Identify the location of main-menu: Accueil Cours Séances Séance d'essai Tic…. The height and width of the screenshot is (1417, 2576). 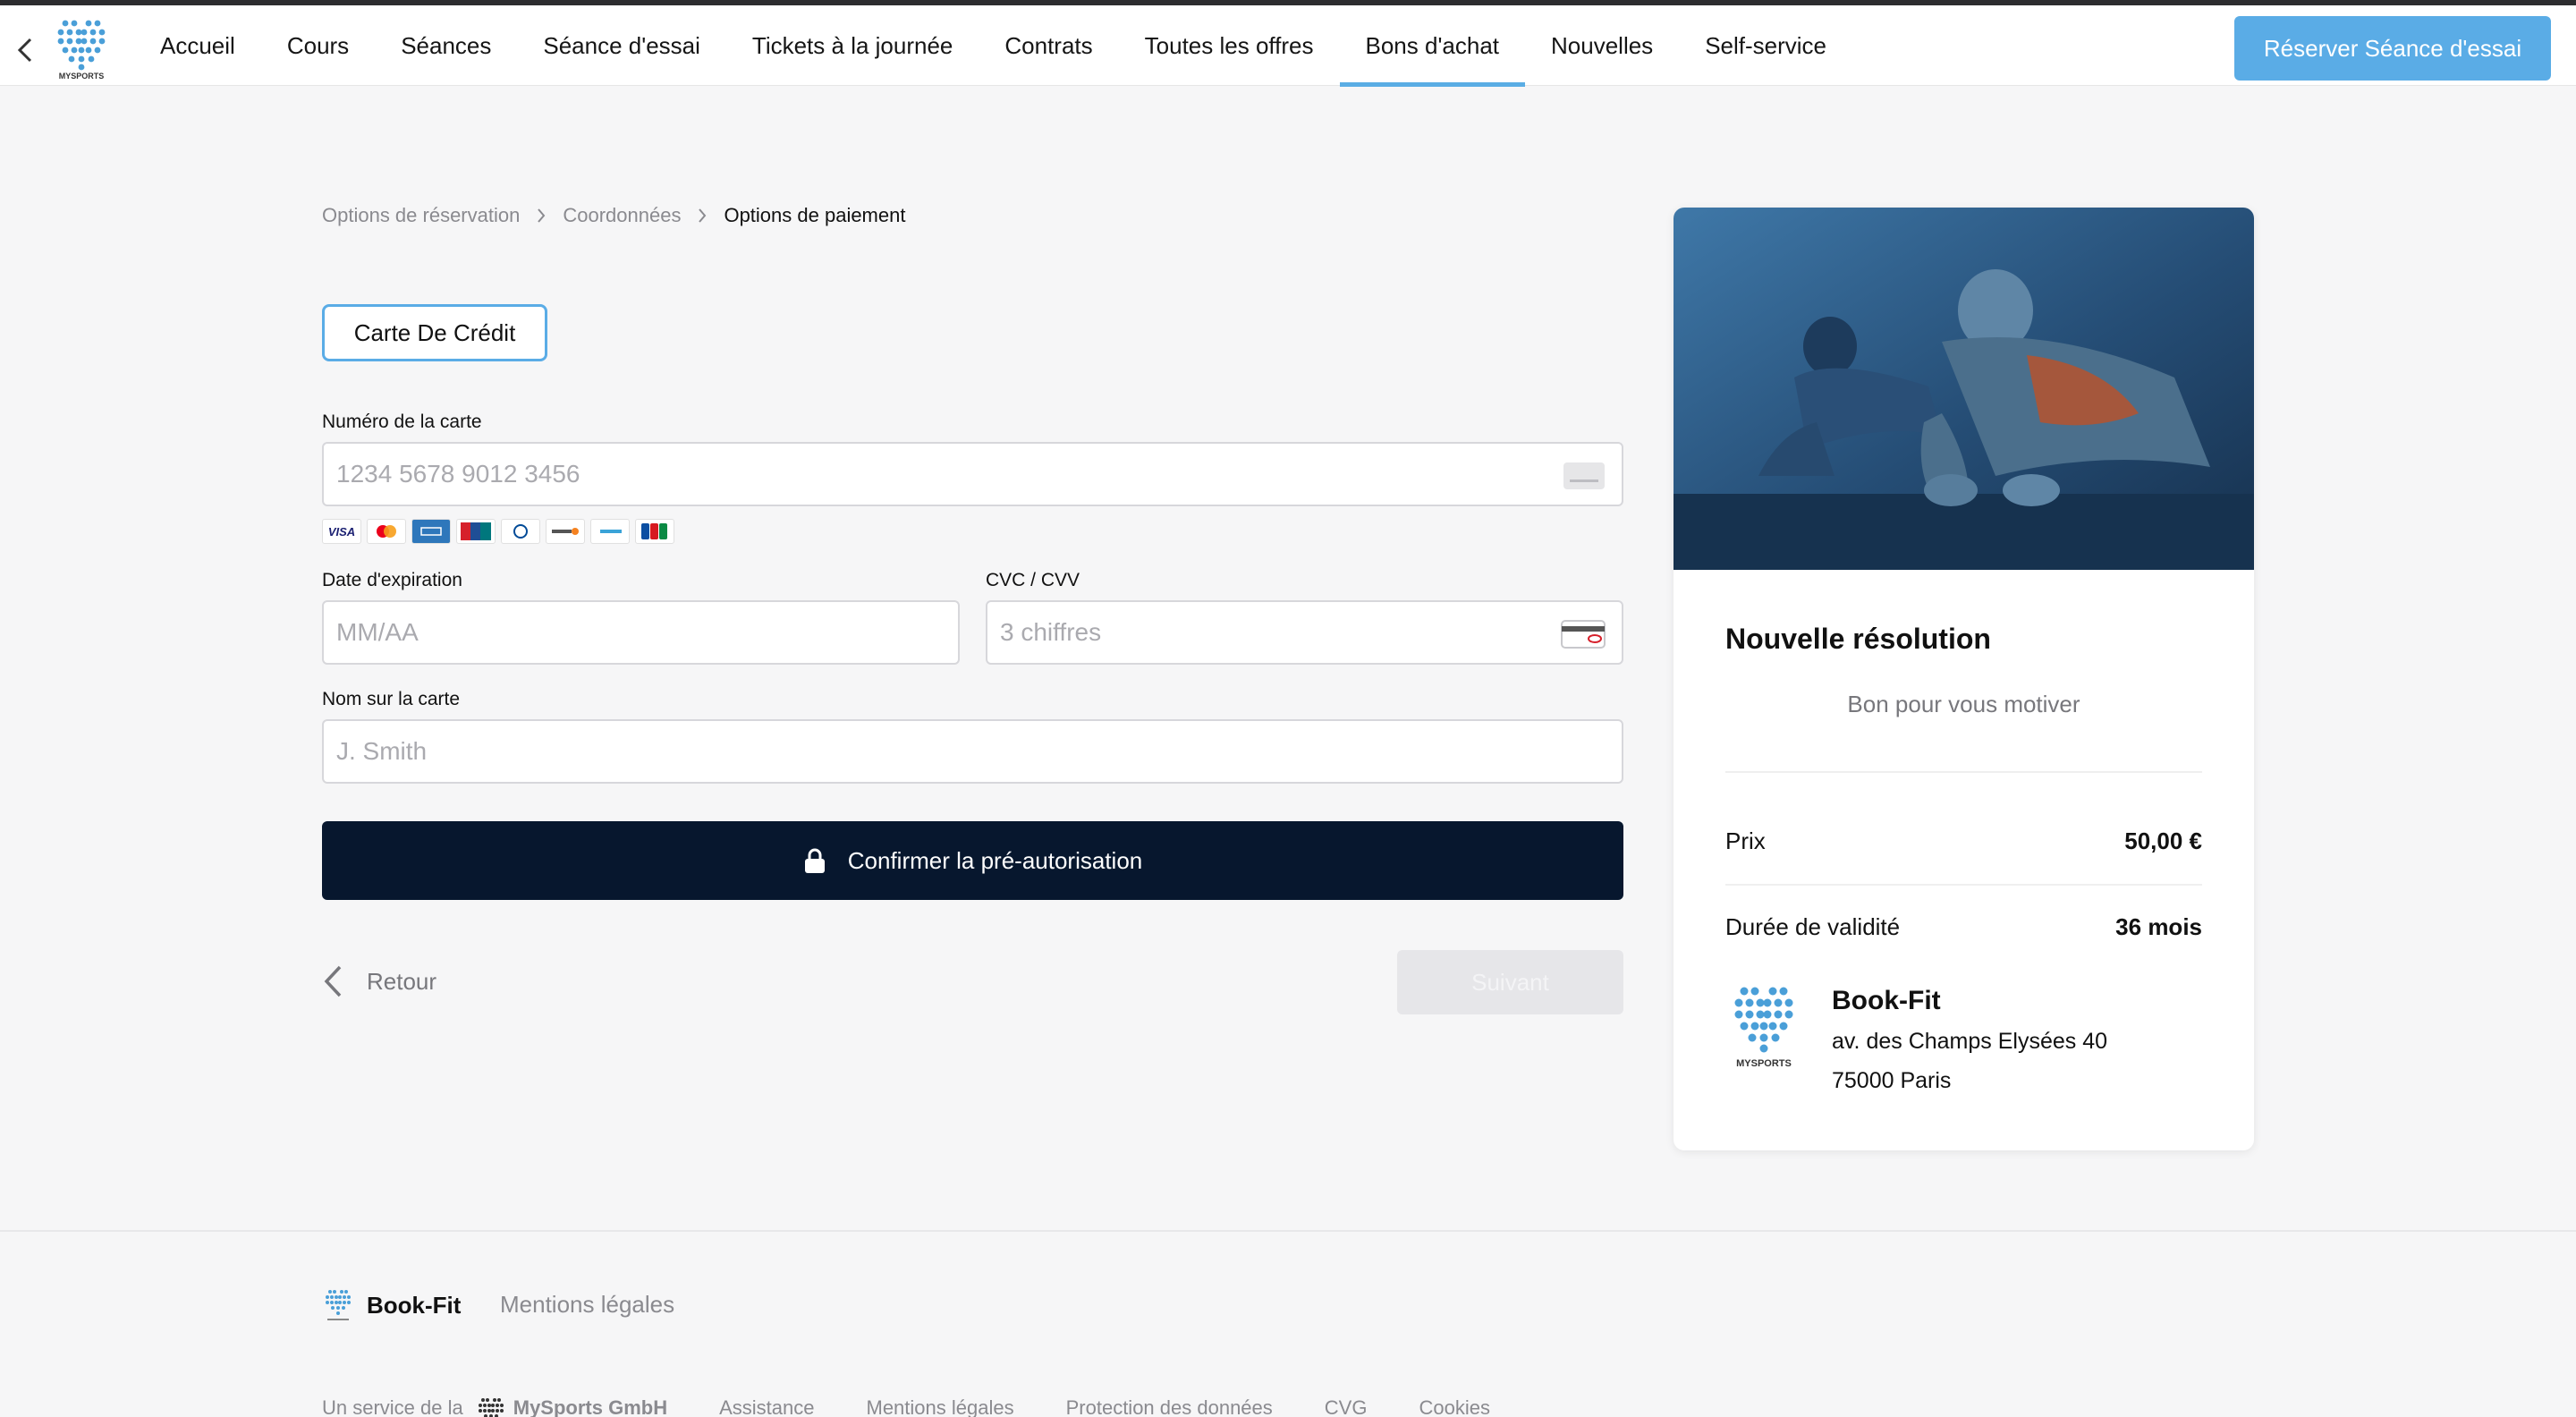
(993, 46).